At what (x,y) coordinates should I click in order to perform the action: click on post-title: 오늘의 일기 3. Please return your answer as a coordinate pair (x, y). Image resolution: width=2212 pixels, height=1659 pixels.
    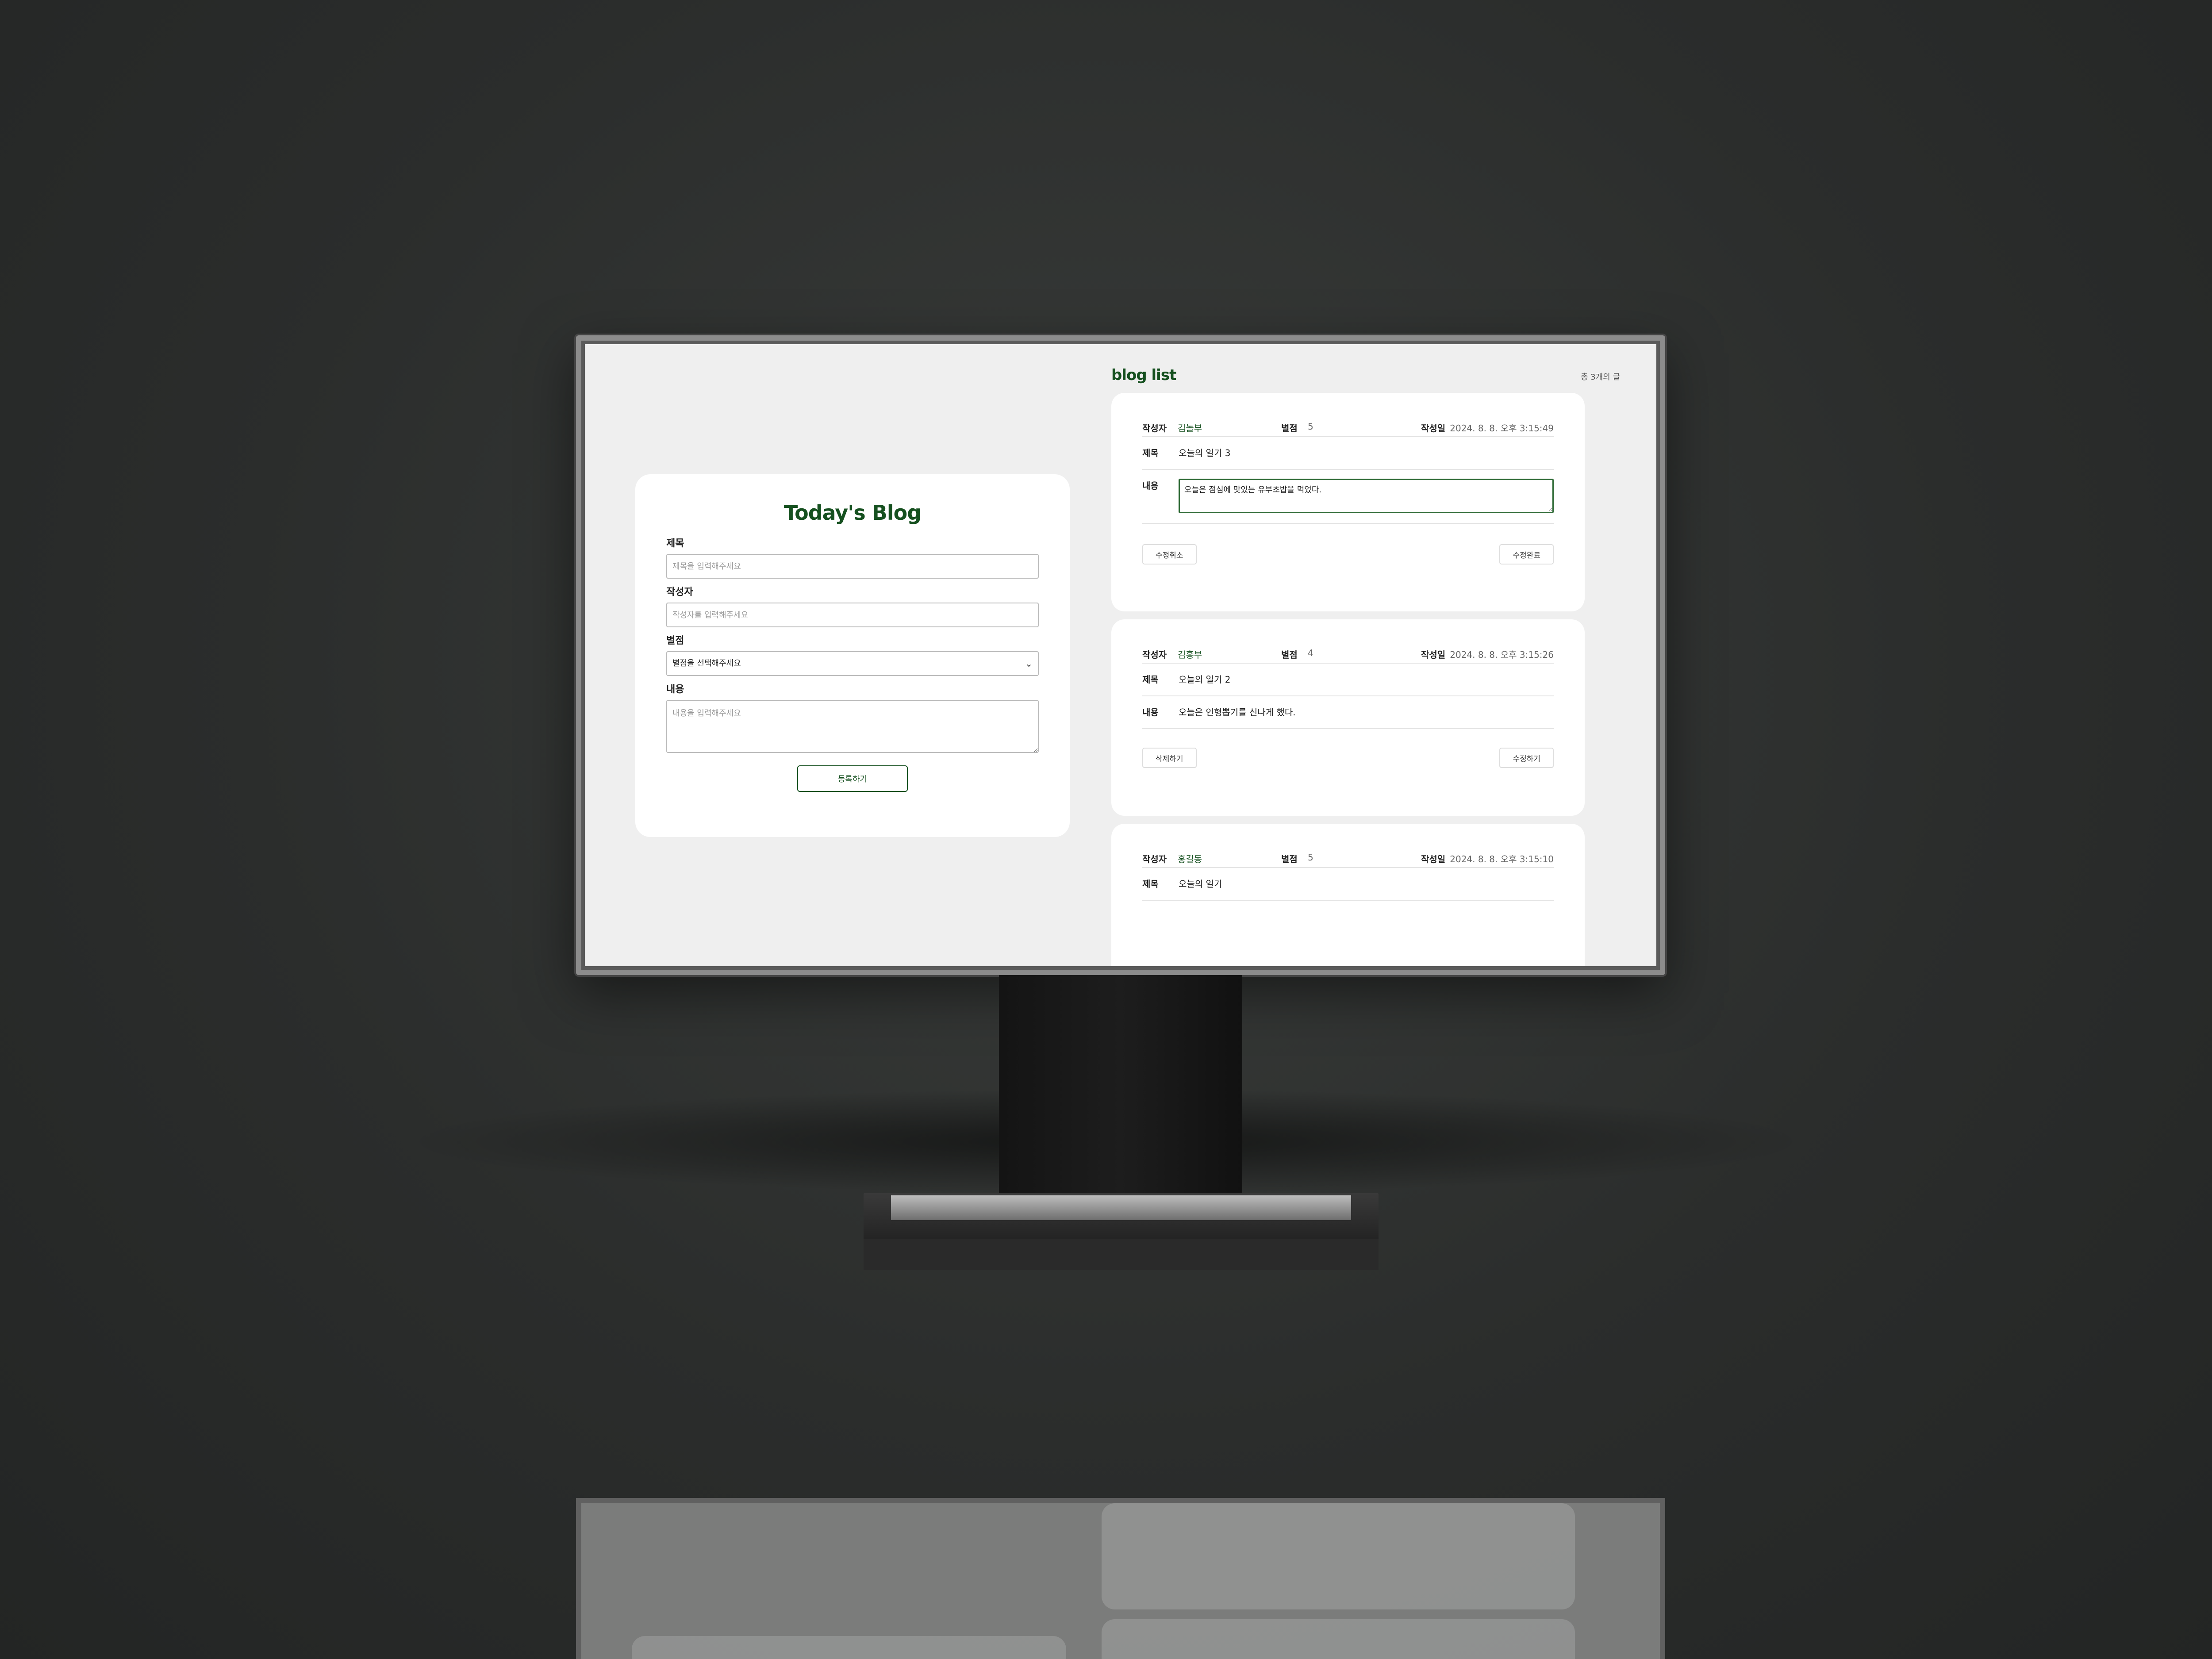
    Looking at the image, I should click on (1205, 453).